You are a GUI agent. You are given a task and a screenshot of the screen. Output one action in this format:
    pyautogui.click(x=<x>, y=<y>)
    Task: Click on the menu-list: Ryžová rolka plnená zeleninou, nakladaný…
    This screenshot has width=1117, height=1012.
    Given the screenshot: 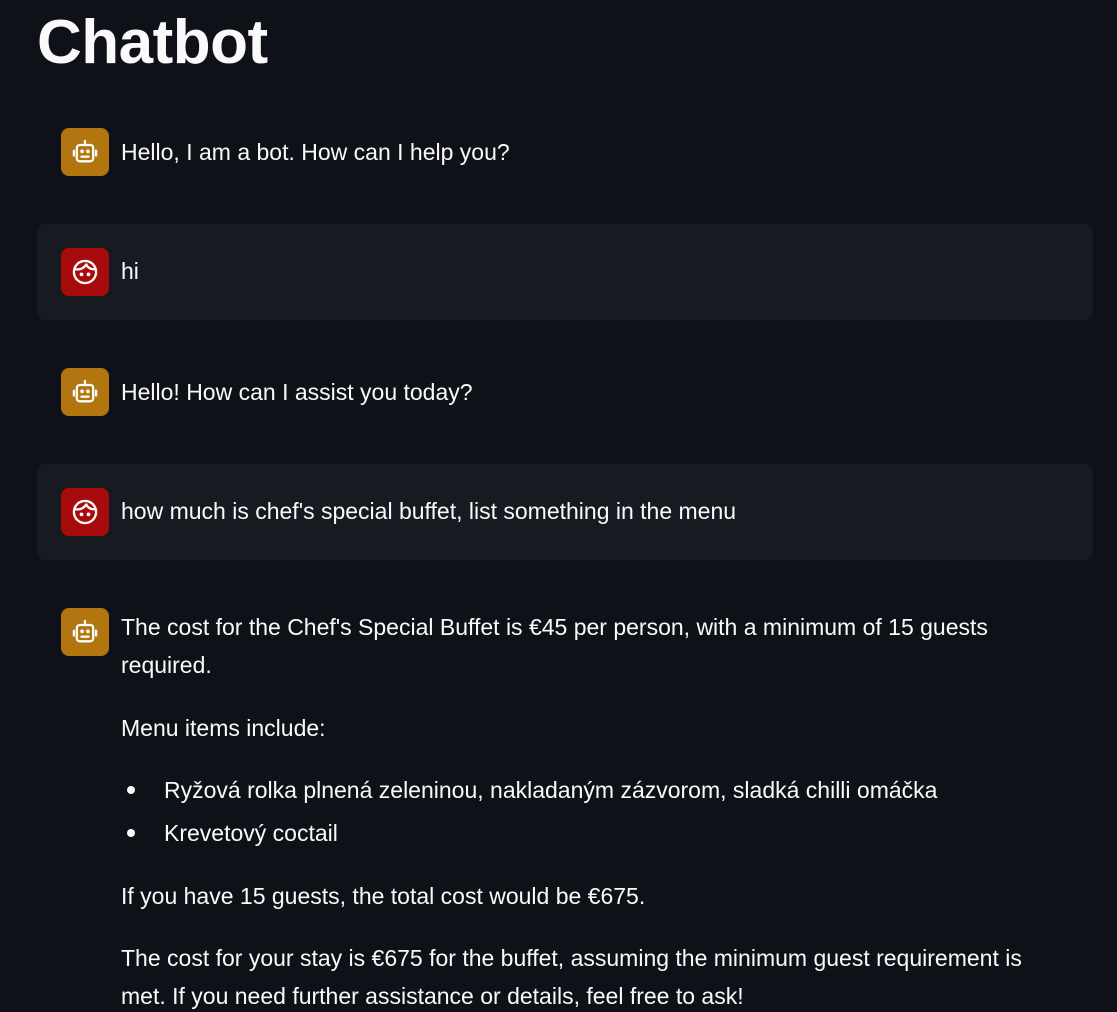 What is the action you would take?
    pyautogui.click(x=595, y=814)
    